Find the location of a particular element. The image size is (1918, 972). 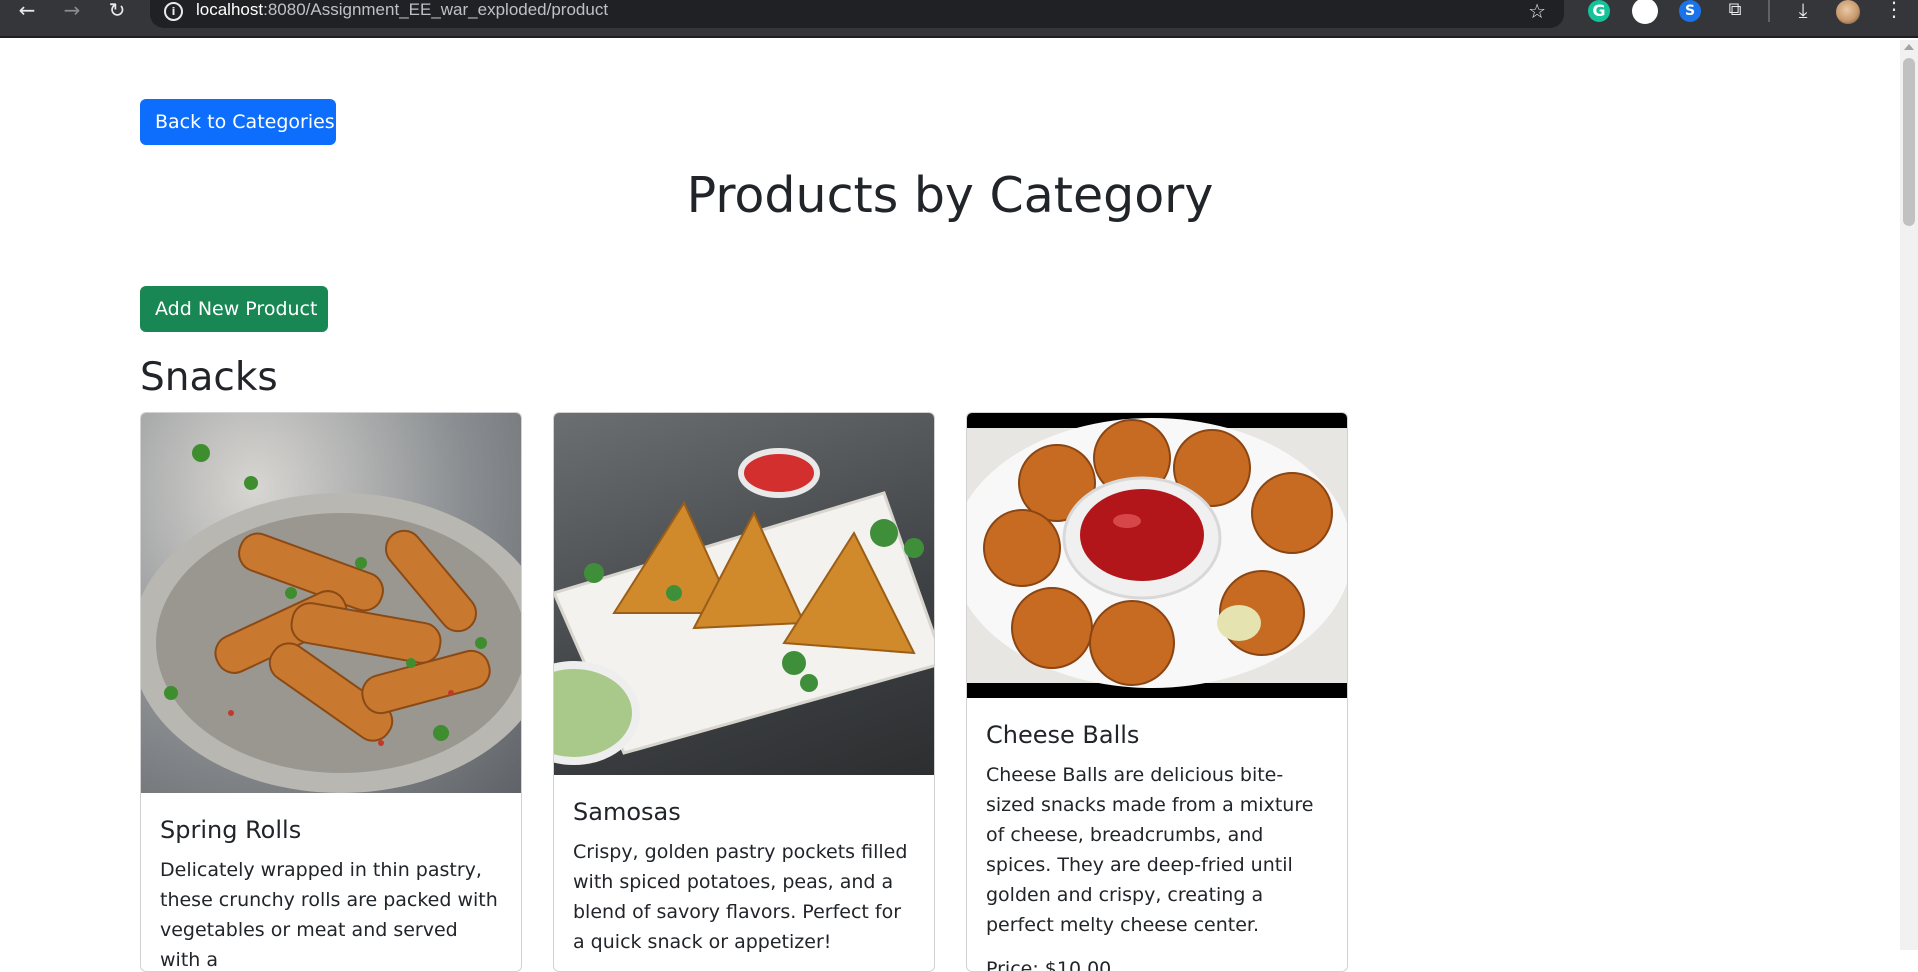

download-icon: ⤓ is located at coordinates (1803, 11).